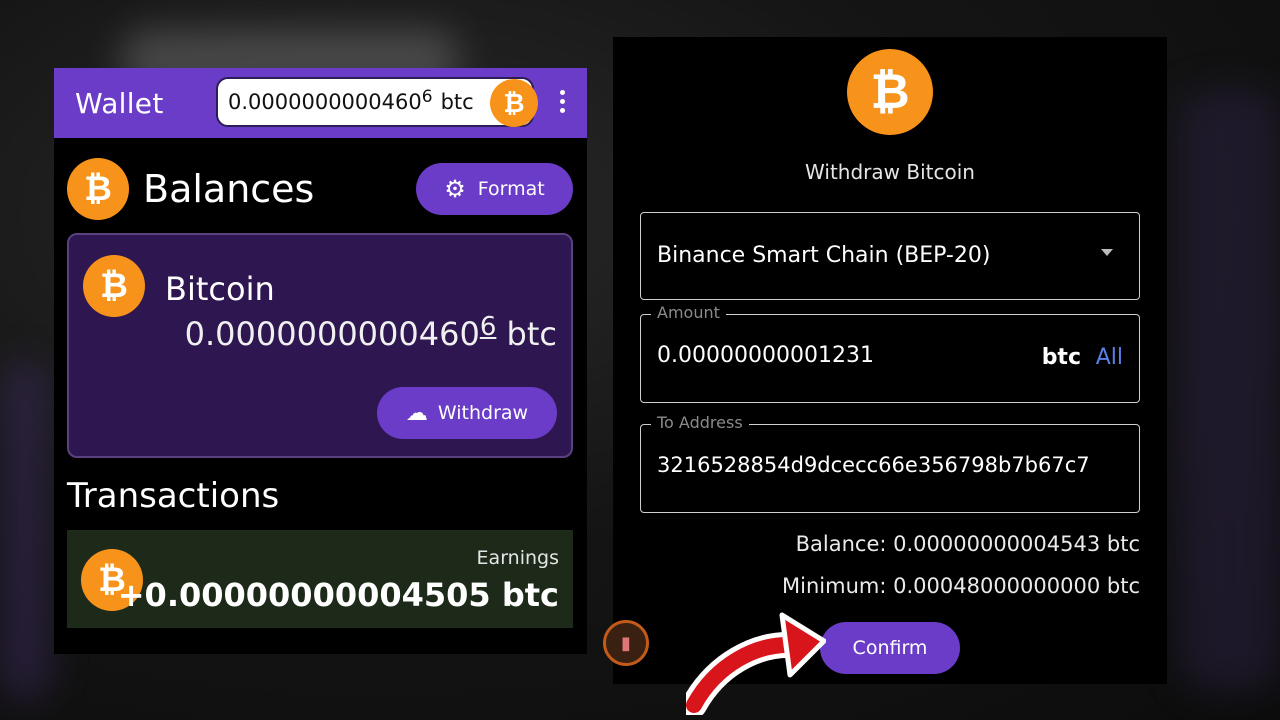 This screenshot has width=1280, height=720. What do you see at coordinates (890, 353) in the screenshot?
I see `amount-field: Amount 0.00000000001231 btc All` at bounding box center [890, 353].